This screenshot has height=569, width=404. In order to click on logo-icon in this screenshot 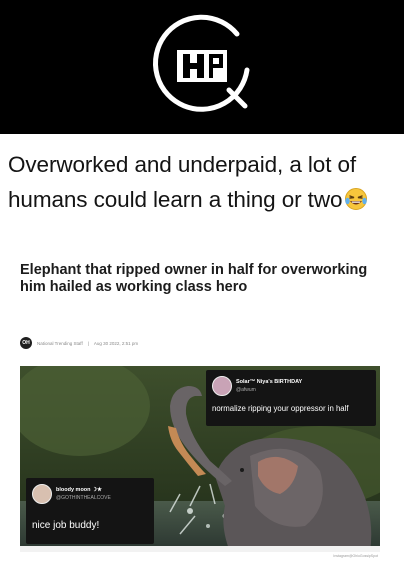, I will do `click(201, 63)`.